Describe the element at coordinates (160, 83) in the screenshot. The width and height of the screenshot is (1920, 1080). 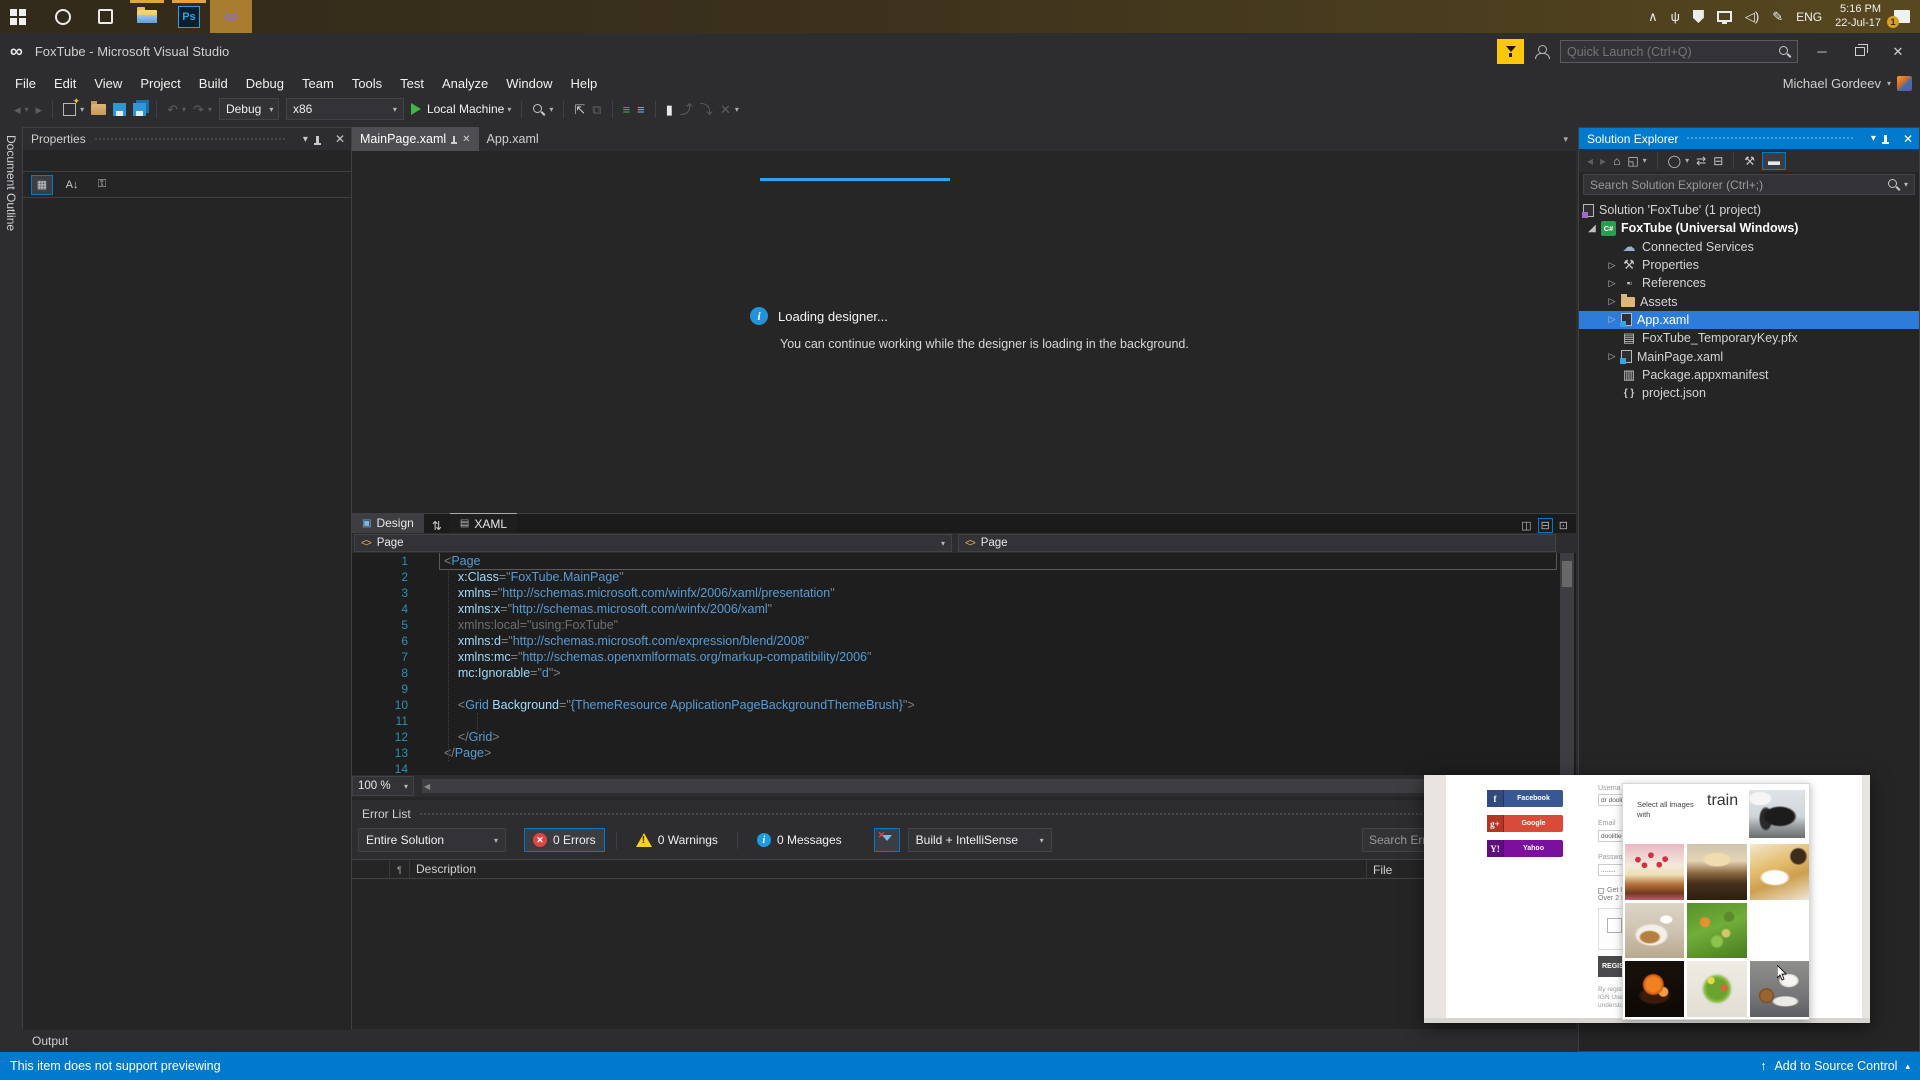
I see `menu-item-project: Project` at that location.